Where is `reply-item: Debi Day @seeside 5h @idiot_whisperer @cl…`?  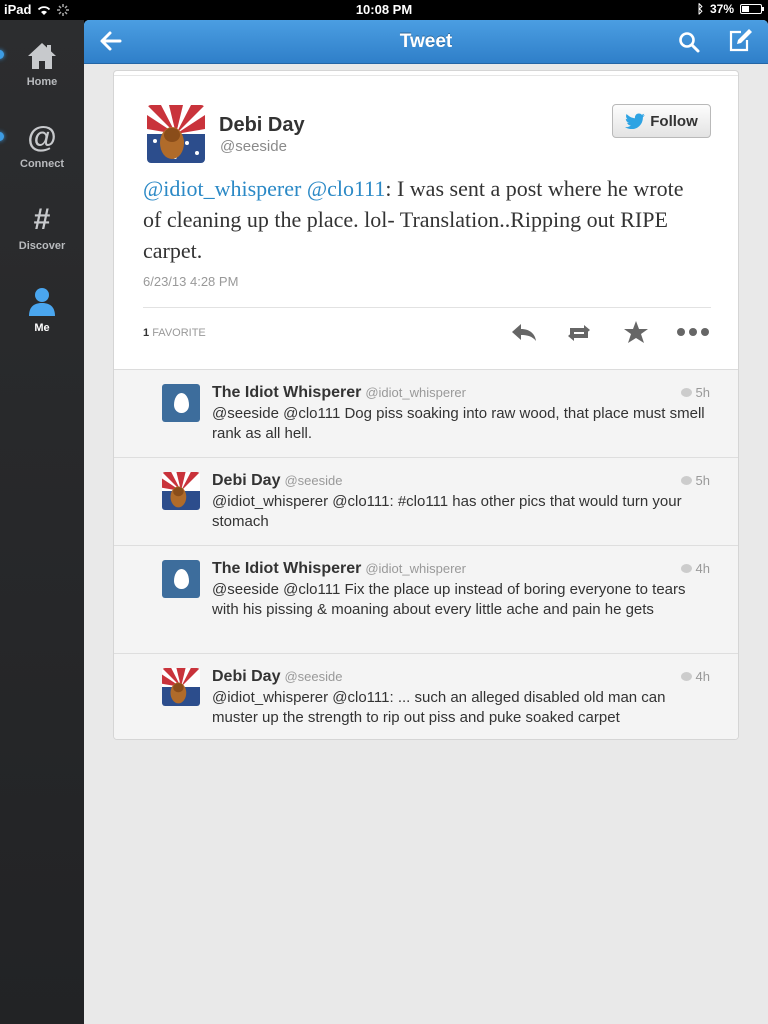
reply-item: Debi Day @seeside 5h @idiot_whisperer @cl… is located at coordinates (426, 502).